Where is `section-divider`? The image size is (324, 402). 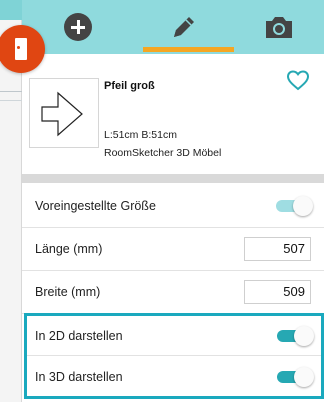
section-divider is located at coordinates (173, 178).